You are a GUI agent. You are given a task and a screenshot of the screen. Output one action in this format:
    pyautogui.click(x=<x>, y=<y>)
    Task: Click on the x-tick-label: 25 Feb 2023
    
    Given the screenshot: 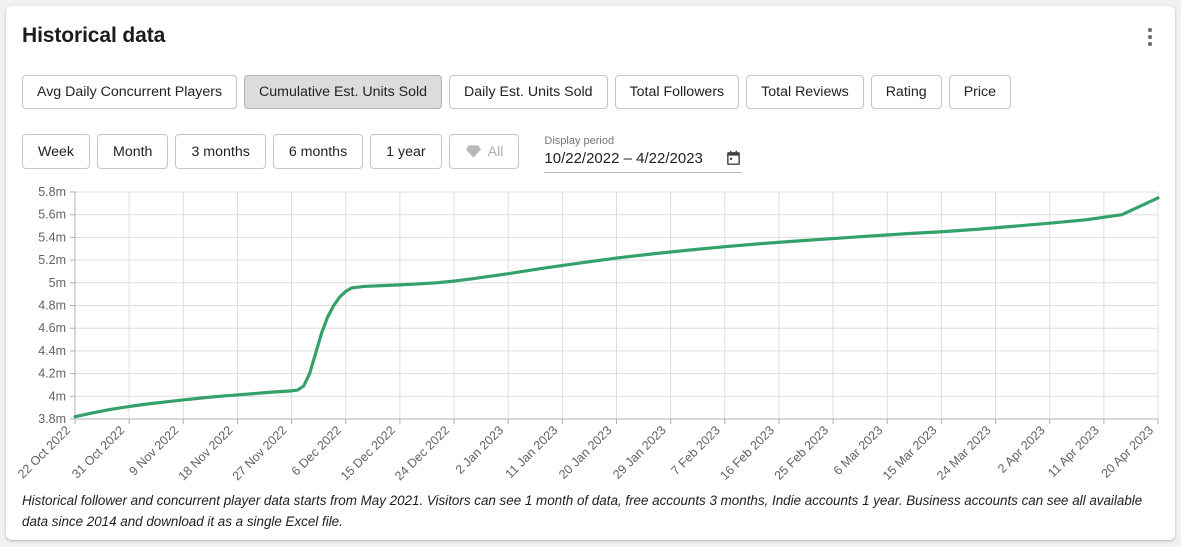 What is the action you would take?
    pyautogui.click(x=802, y=453)
    